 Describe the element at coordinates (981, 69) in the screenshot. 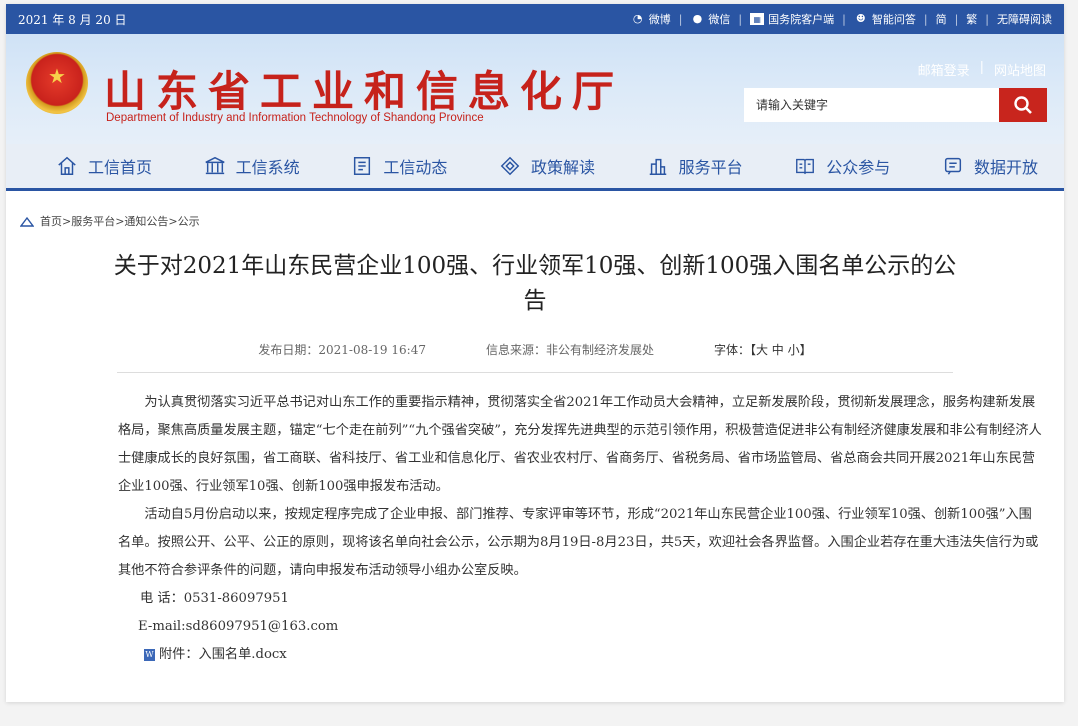

I see `header-links: 邮箱登录 | 网站地图` at that location.